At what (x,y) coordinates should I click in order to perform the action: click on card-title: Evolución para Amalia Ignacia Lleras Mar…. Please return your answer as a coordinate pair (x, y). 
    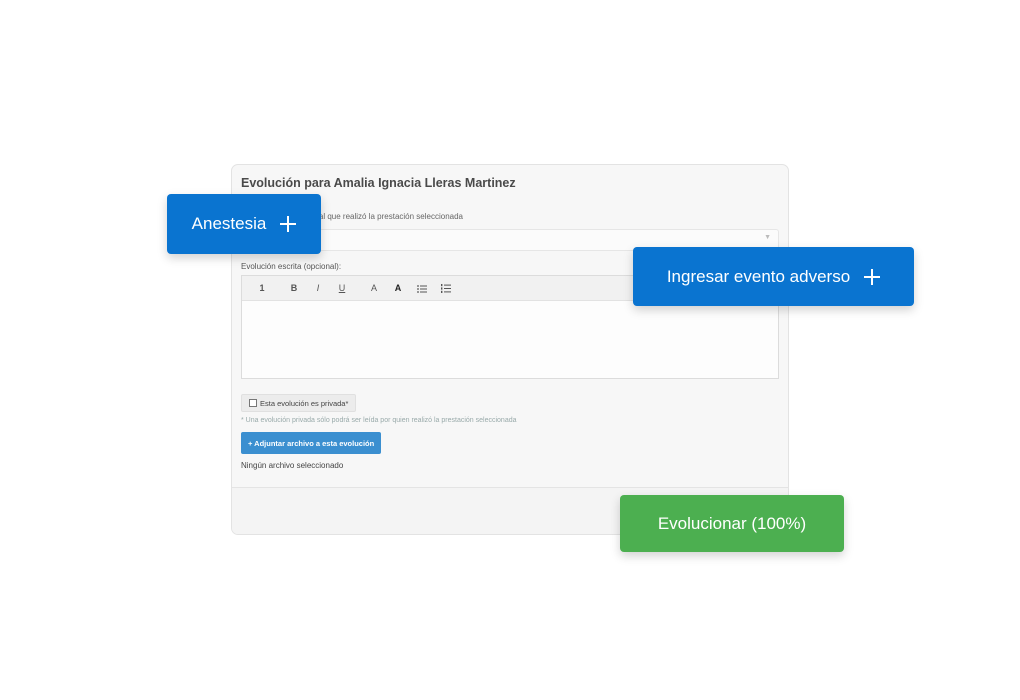
    Looking at the image, I should click on (378, 183).